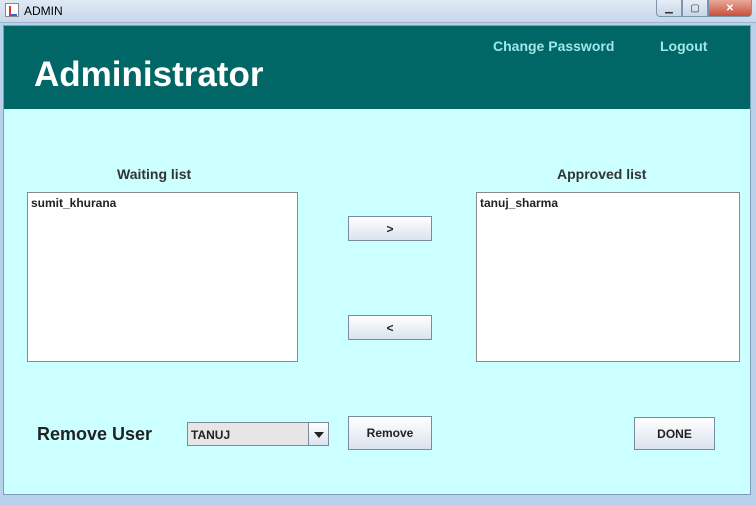  I want to click on maximize-icon: ▢, so click(695, 8).